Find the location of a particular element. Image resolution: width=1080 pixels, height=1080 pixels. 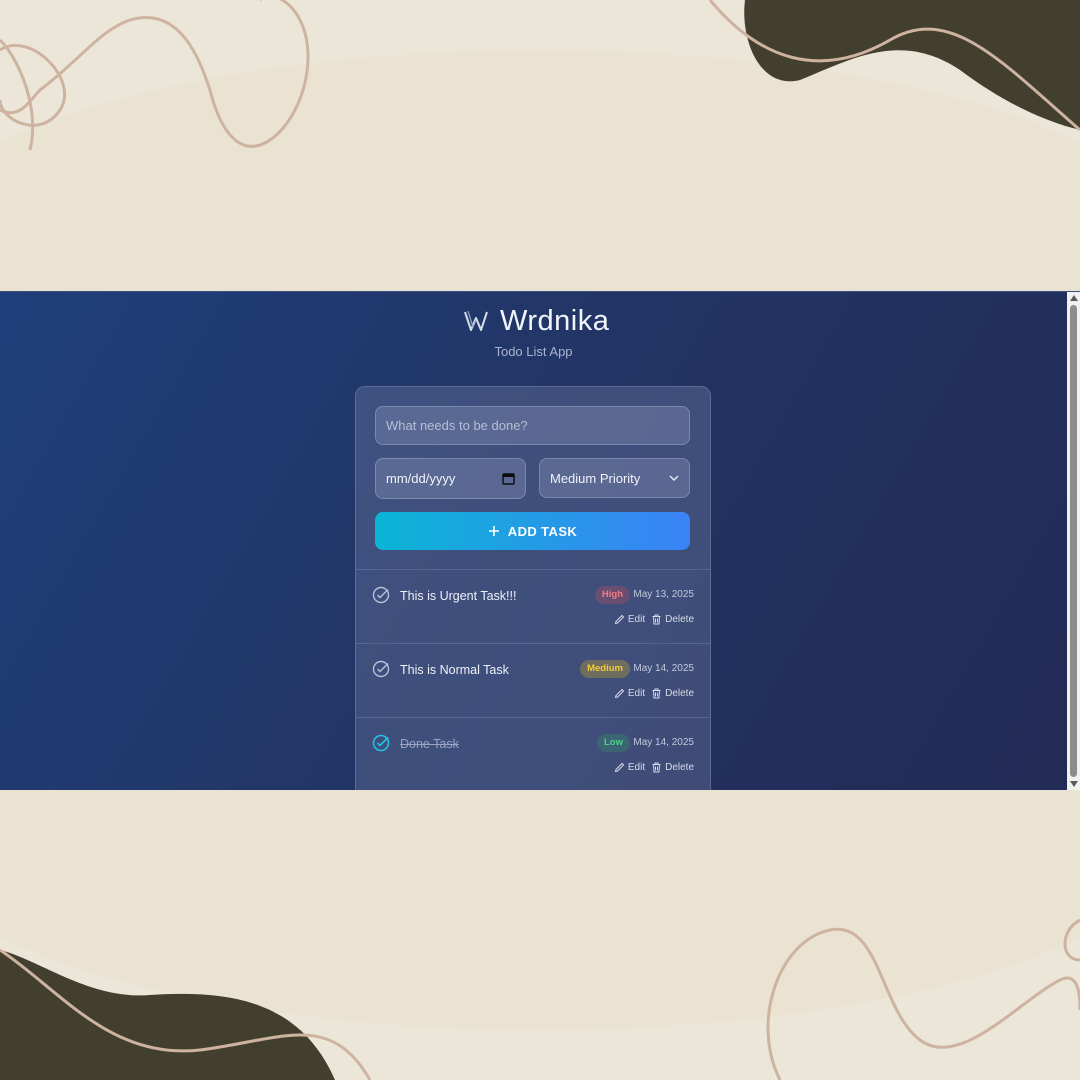

add-task-label: ADD TASK is located at coordinates (542, 531).